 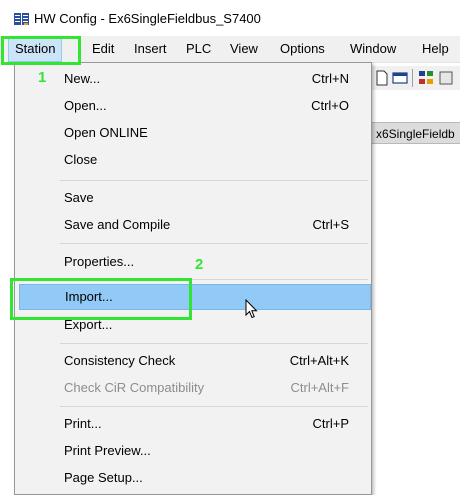 I want to click on new-document-icon, so click(x=382, y=78).